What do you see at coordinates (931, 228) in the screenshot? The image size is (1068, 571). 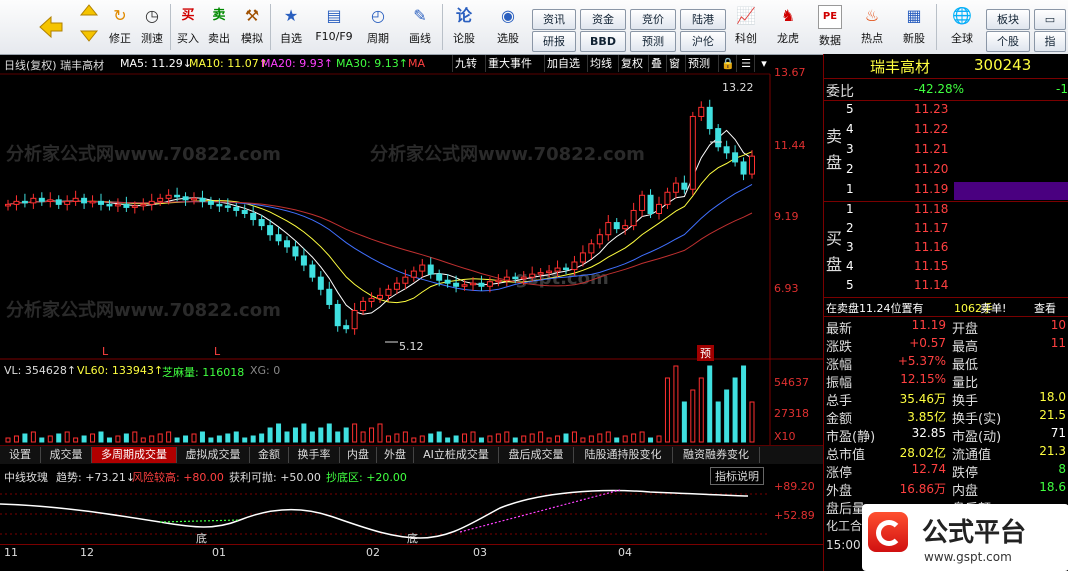 I see `bid-price: 11.17` at bounding box center [931, 228].